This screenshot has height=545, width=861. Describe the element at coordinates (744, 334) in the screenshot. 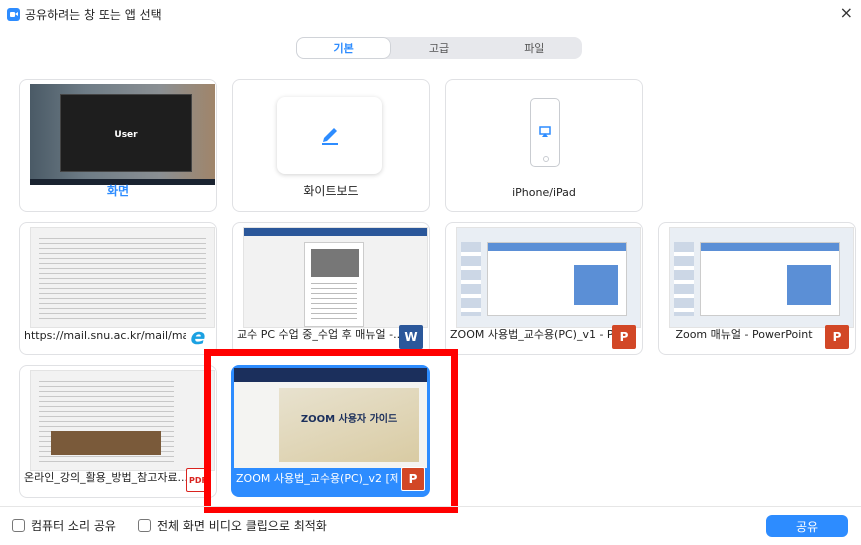

I see `window-label: Zoom 매뉴얼 - PowerPoint` at that location.